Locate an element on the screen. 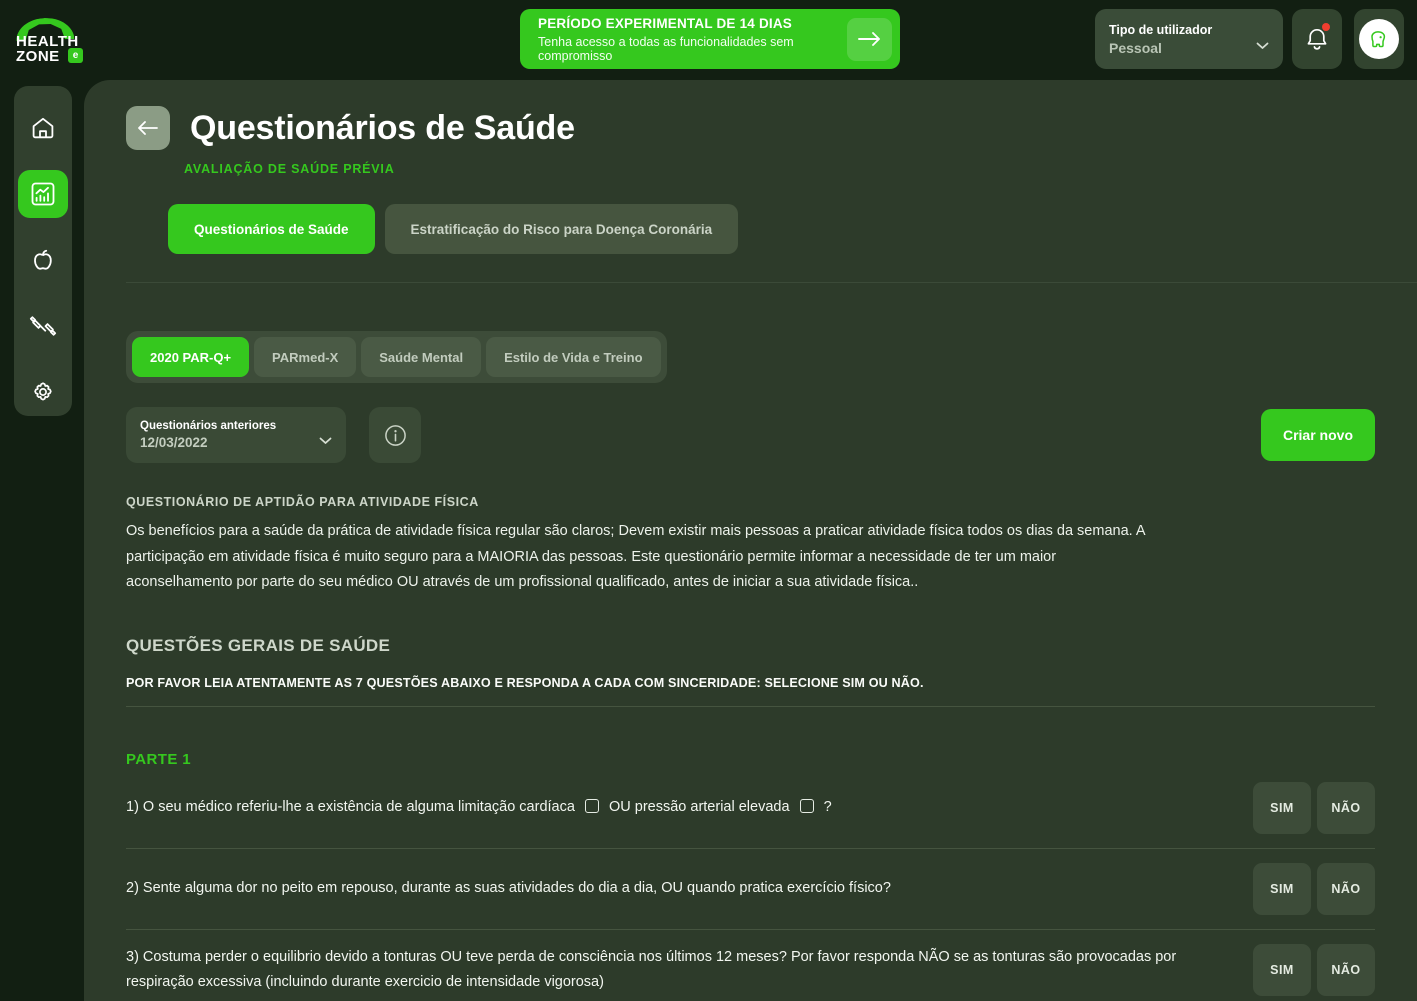  info-button is located at coordinates (395, 435).